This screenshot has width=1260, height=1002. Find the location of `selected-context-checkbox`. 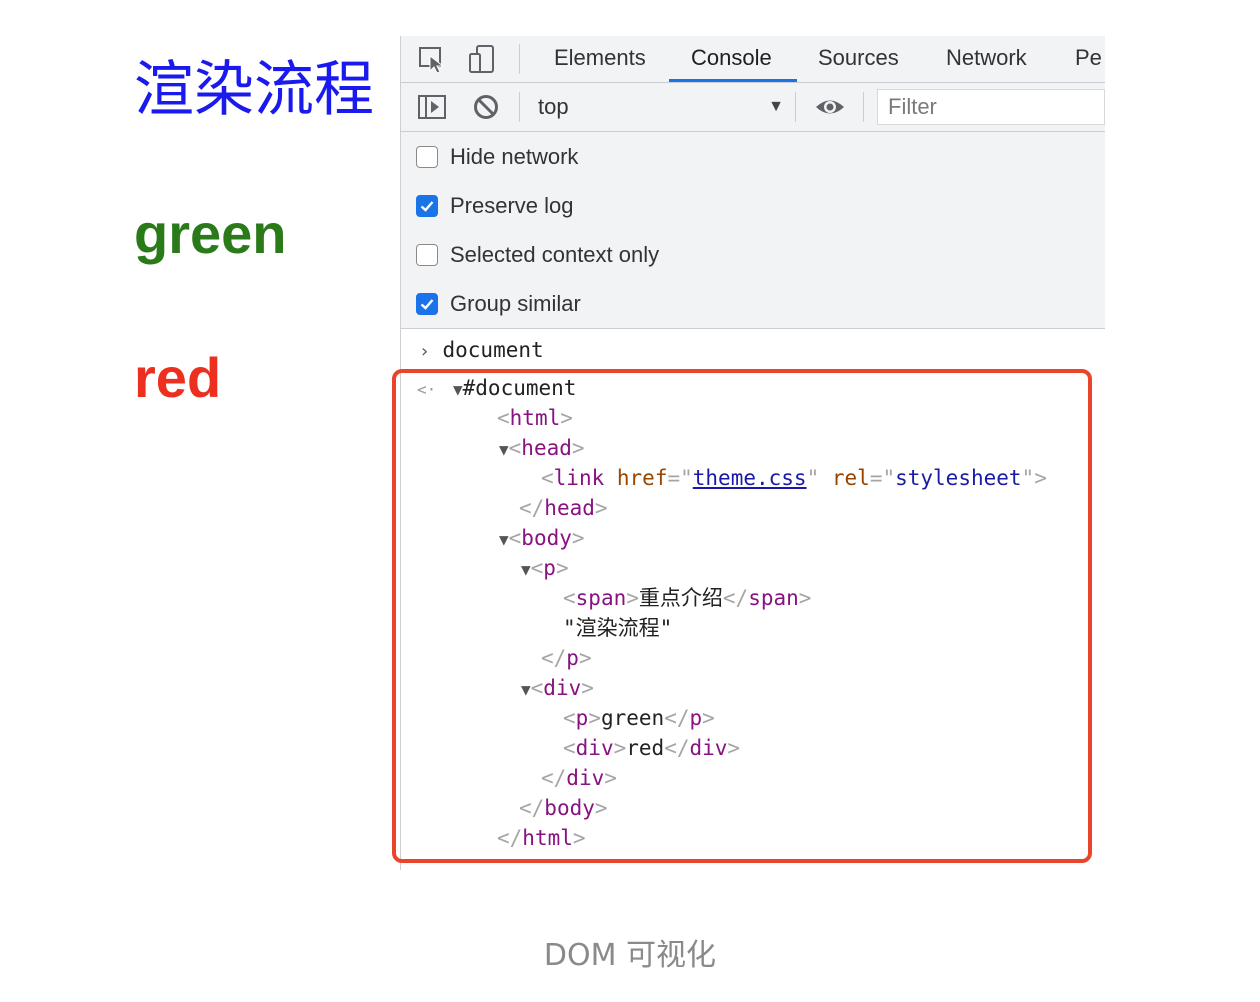

selected-context-checkbox is located at coordinates (427, 255).